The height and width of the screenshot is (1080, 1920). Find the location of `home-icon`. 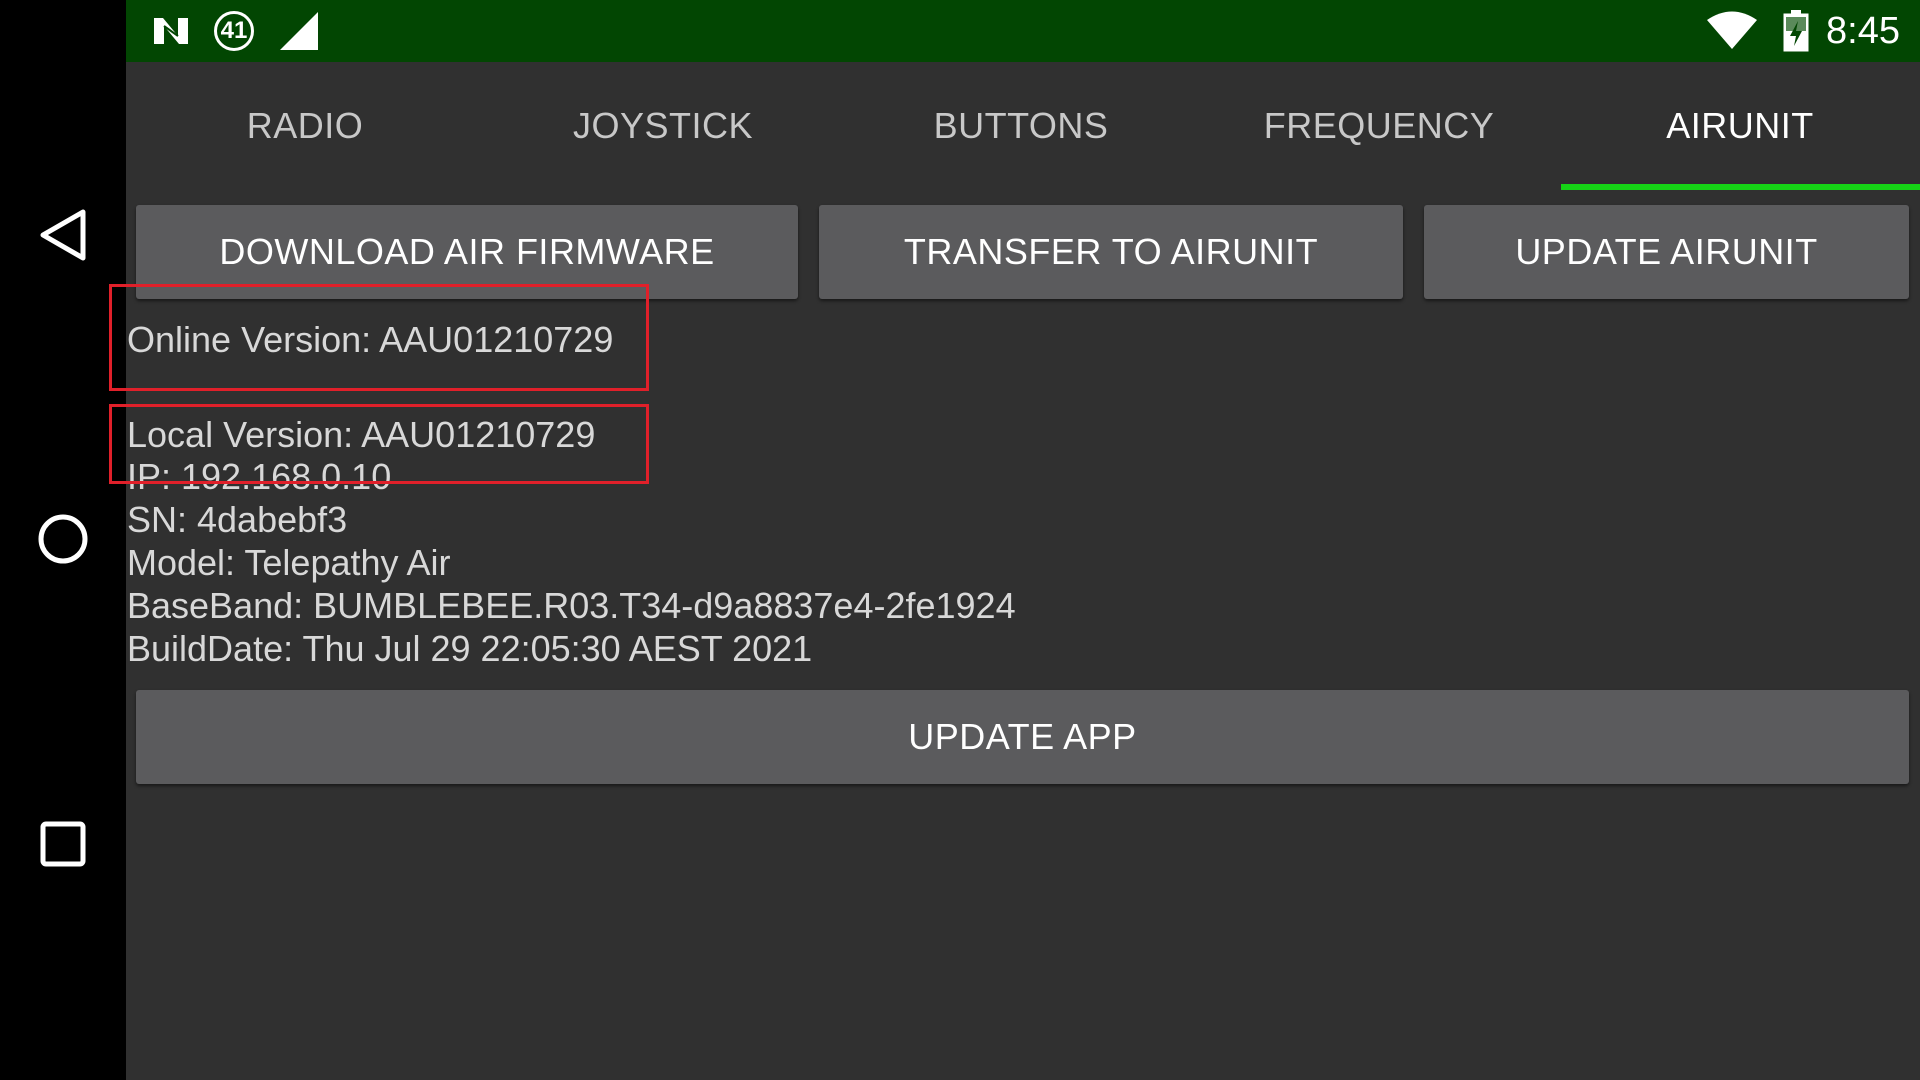

home-icon is located at coordinates (63, 539).